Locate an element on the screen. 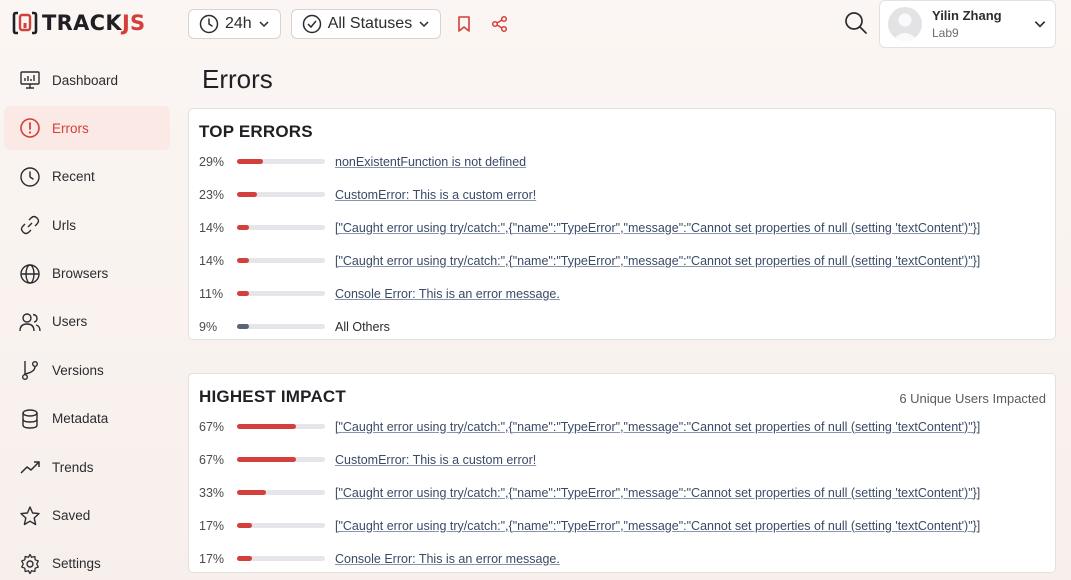  status-filter-dropdown: All Statuses is located at coordinates (366, 24).